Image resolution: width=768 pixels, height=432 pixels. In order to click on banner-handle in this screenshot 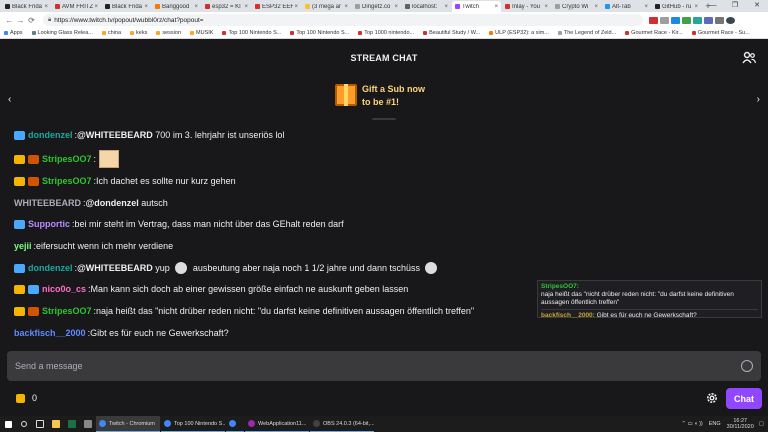, I will do `click(384, 119)`.